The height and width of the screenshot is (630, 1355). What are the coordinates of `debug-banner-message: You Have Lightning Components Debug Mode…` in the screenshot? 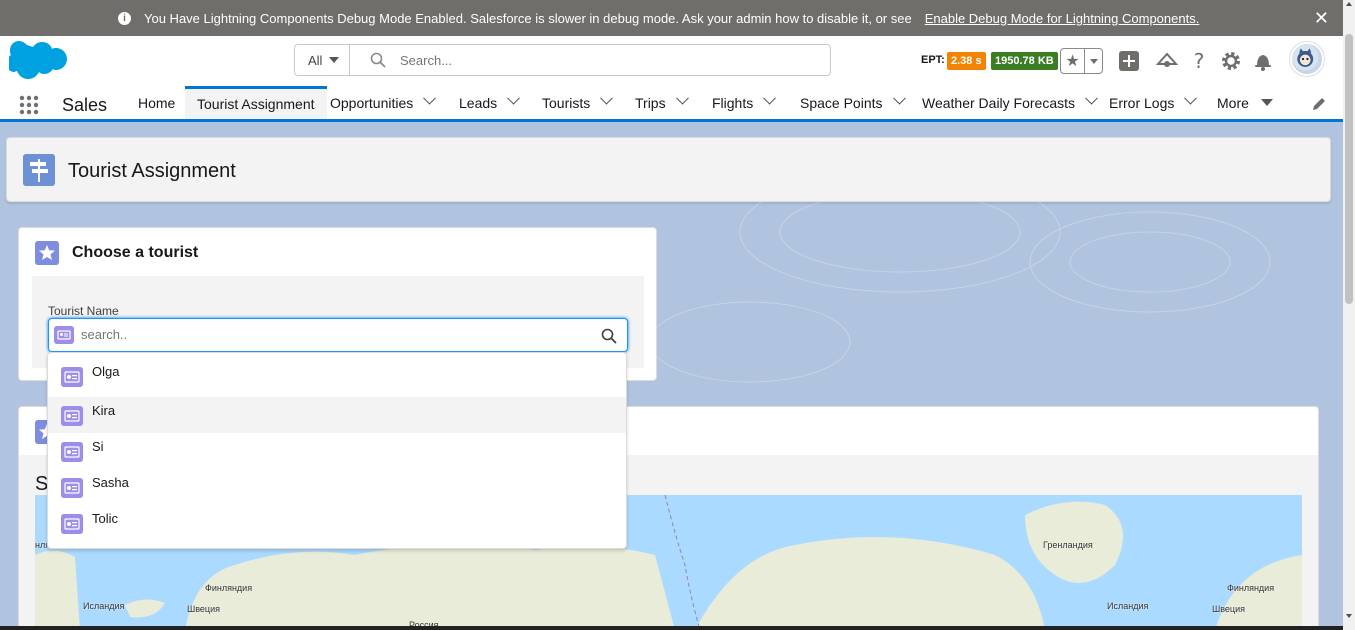 It's located at (528, 18).